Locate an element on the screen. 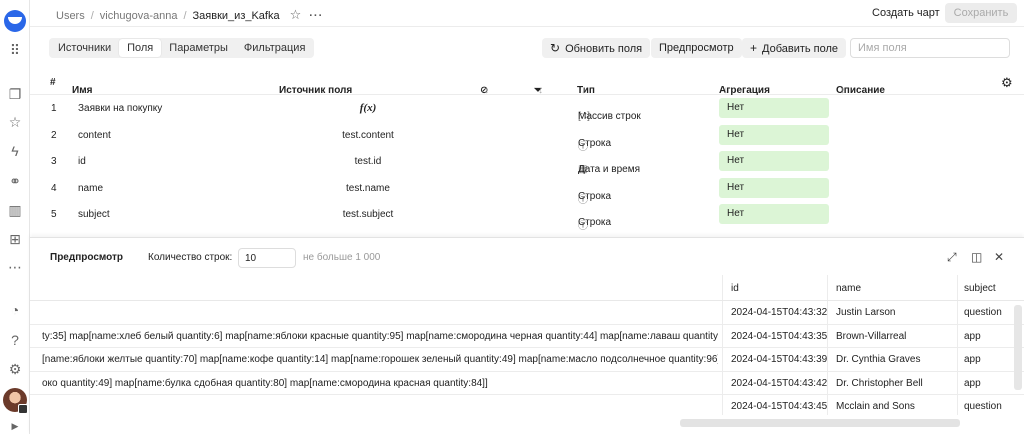  collections-icon: ❐ is located at coordinates (15, 94).